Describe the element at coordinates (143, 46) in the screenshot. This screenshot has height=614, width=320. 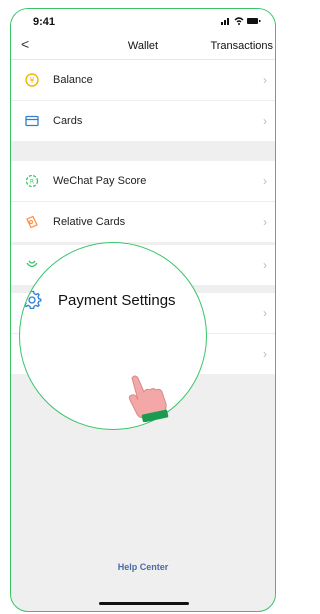
I see `nav-bar: < Wallet Transactions` at that location.